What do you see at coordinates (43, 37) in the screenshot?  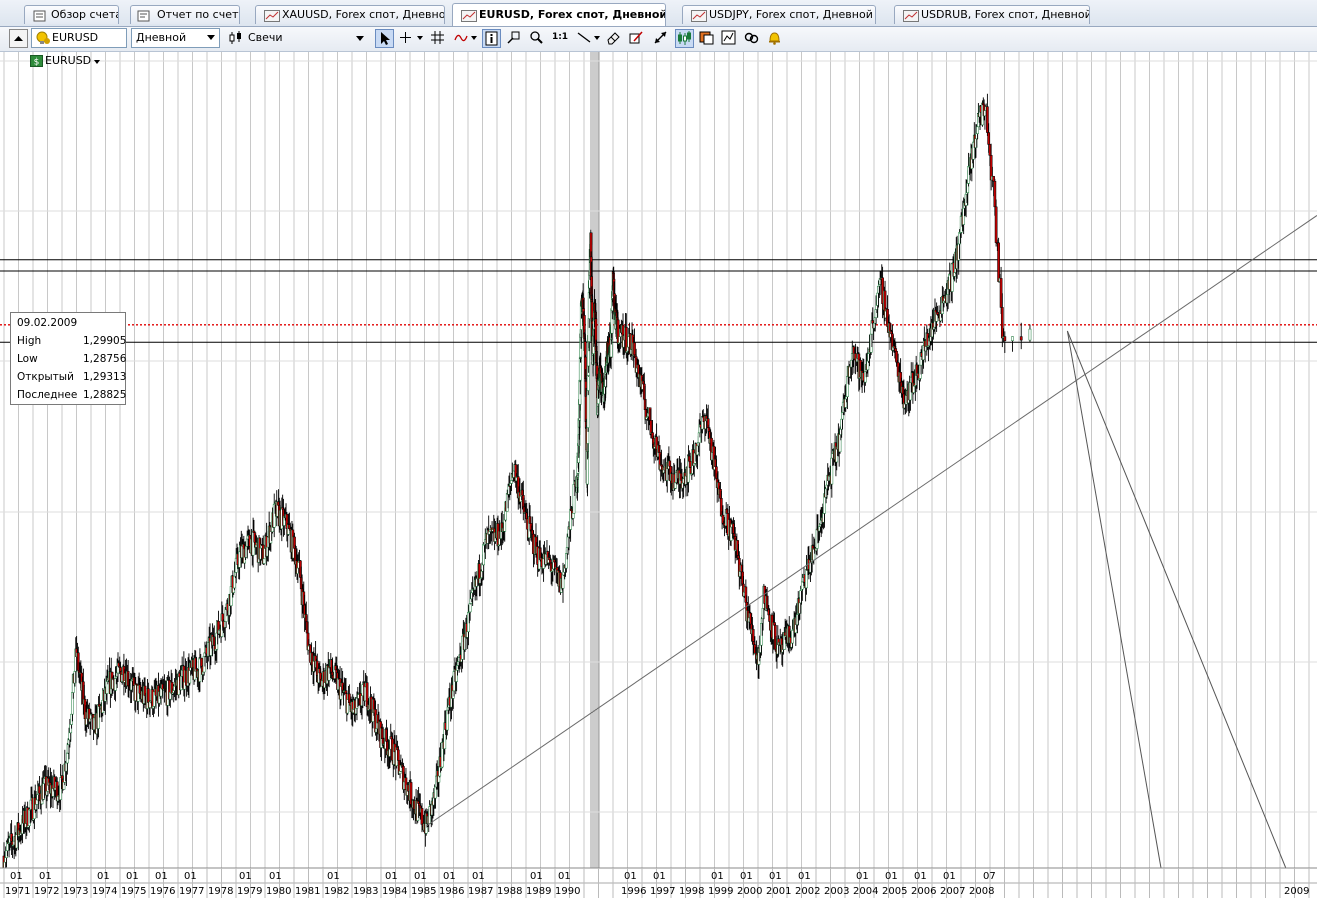 I see `symbol-bulb-icon` at bounding box center [43, 37].